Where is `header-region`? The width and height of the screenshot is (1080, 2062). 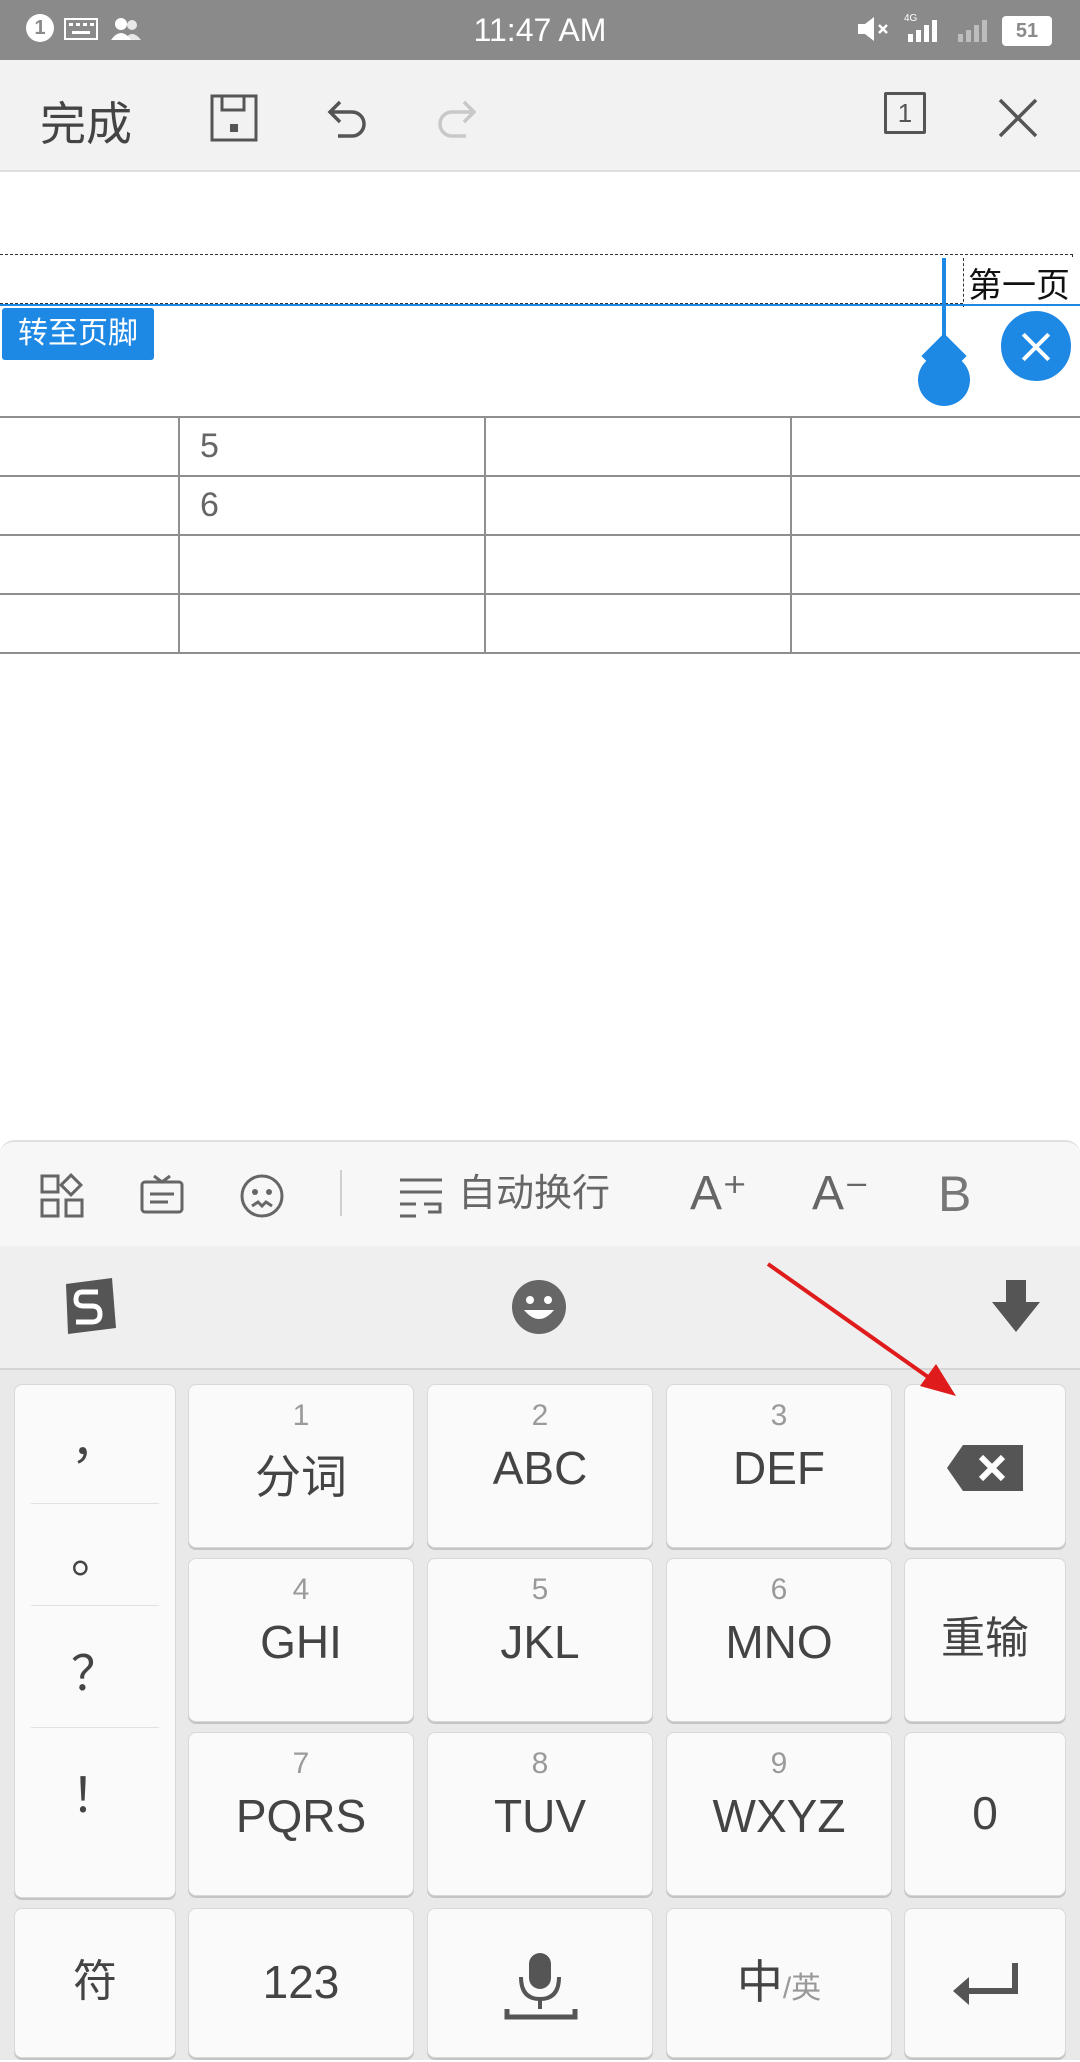 header-region is located at coordinates (536, 279).